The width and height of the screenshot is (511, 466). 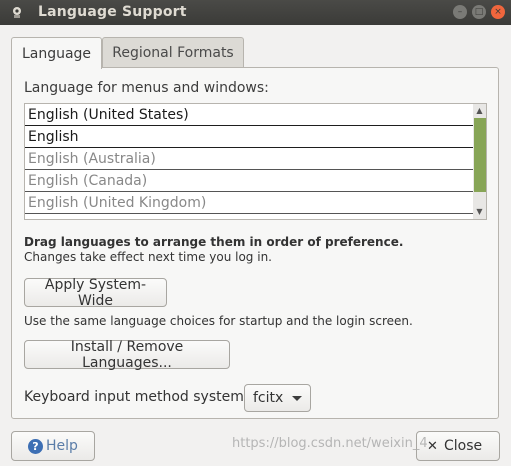 I want to click on keyboard-input-method-label: Keyboard input method system:, so click(x=136, y=397).